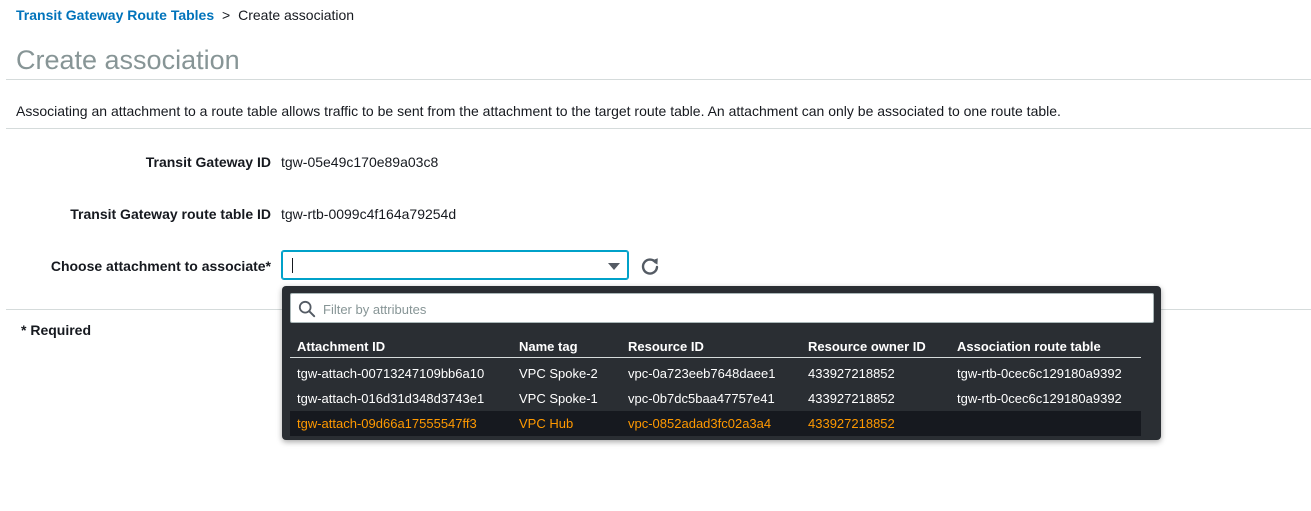 The height and width of the screenshot is (511, 1311). Describe the element at coordinates (360, 162) in the screenshot. I see `transit-gateway-id-value: tgw-05e49c170e89a03c8` at that location.